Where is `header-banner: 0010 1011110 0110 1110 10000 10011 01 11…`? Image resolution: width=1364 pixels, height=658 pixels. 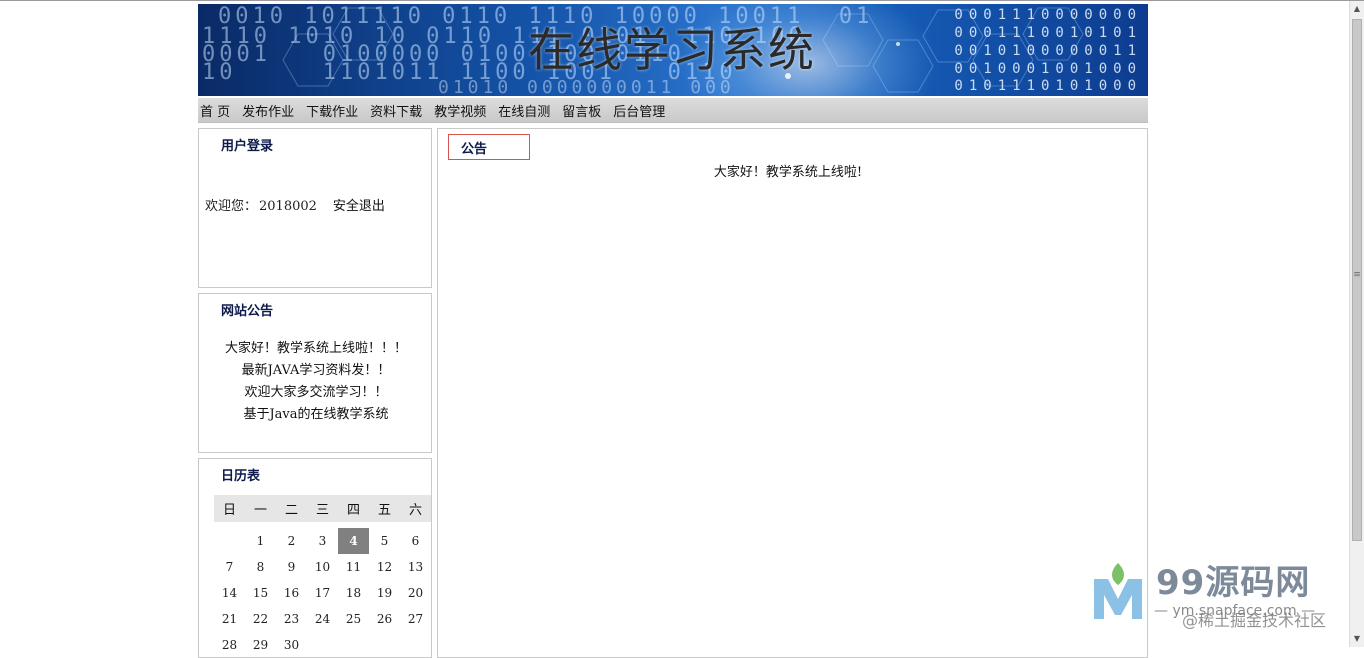
header-banner: 0010 1011110 0110 1110 10000 10011 01 11… is located at coordinates (673, 50).